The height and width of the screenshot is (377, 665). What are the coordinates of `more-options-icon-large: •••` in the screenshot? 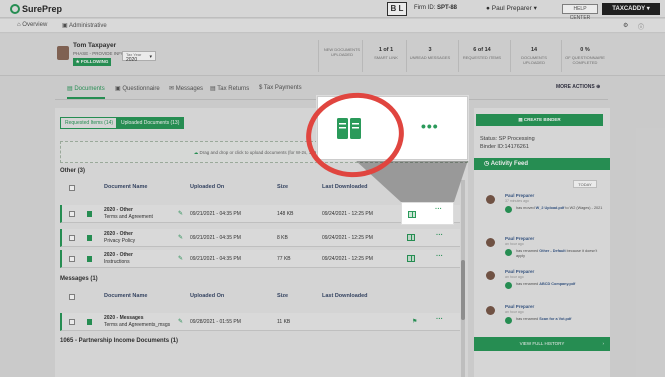 It's located at (430, 126).